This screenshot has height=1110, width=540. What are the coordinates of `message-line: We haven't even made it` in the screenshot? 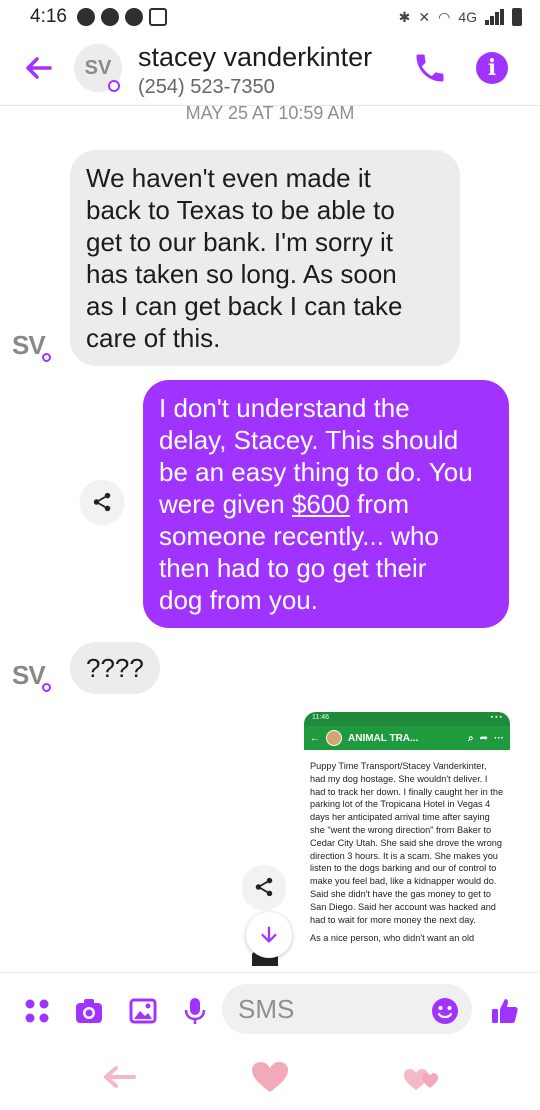 It's located at (228, 178).